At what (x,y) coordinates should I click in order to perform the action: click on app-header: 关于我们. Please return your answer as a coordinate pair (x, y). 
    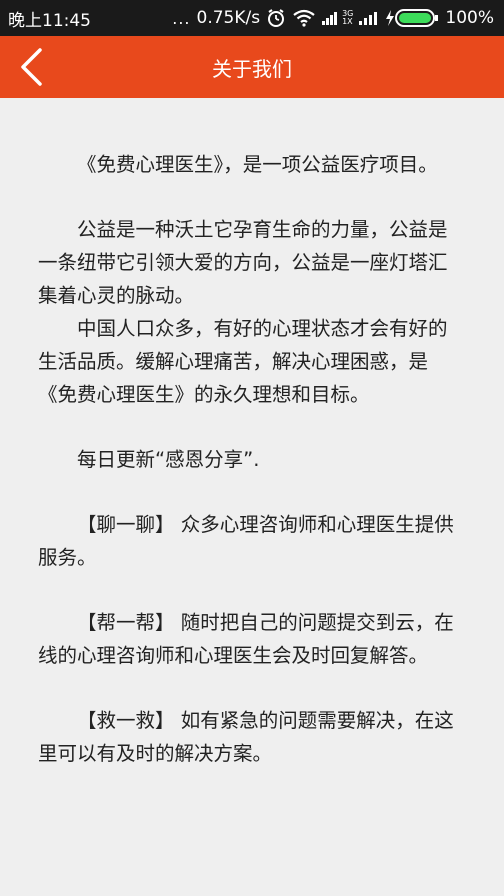
    Looking at the image, I should click on (252, 67).